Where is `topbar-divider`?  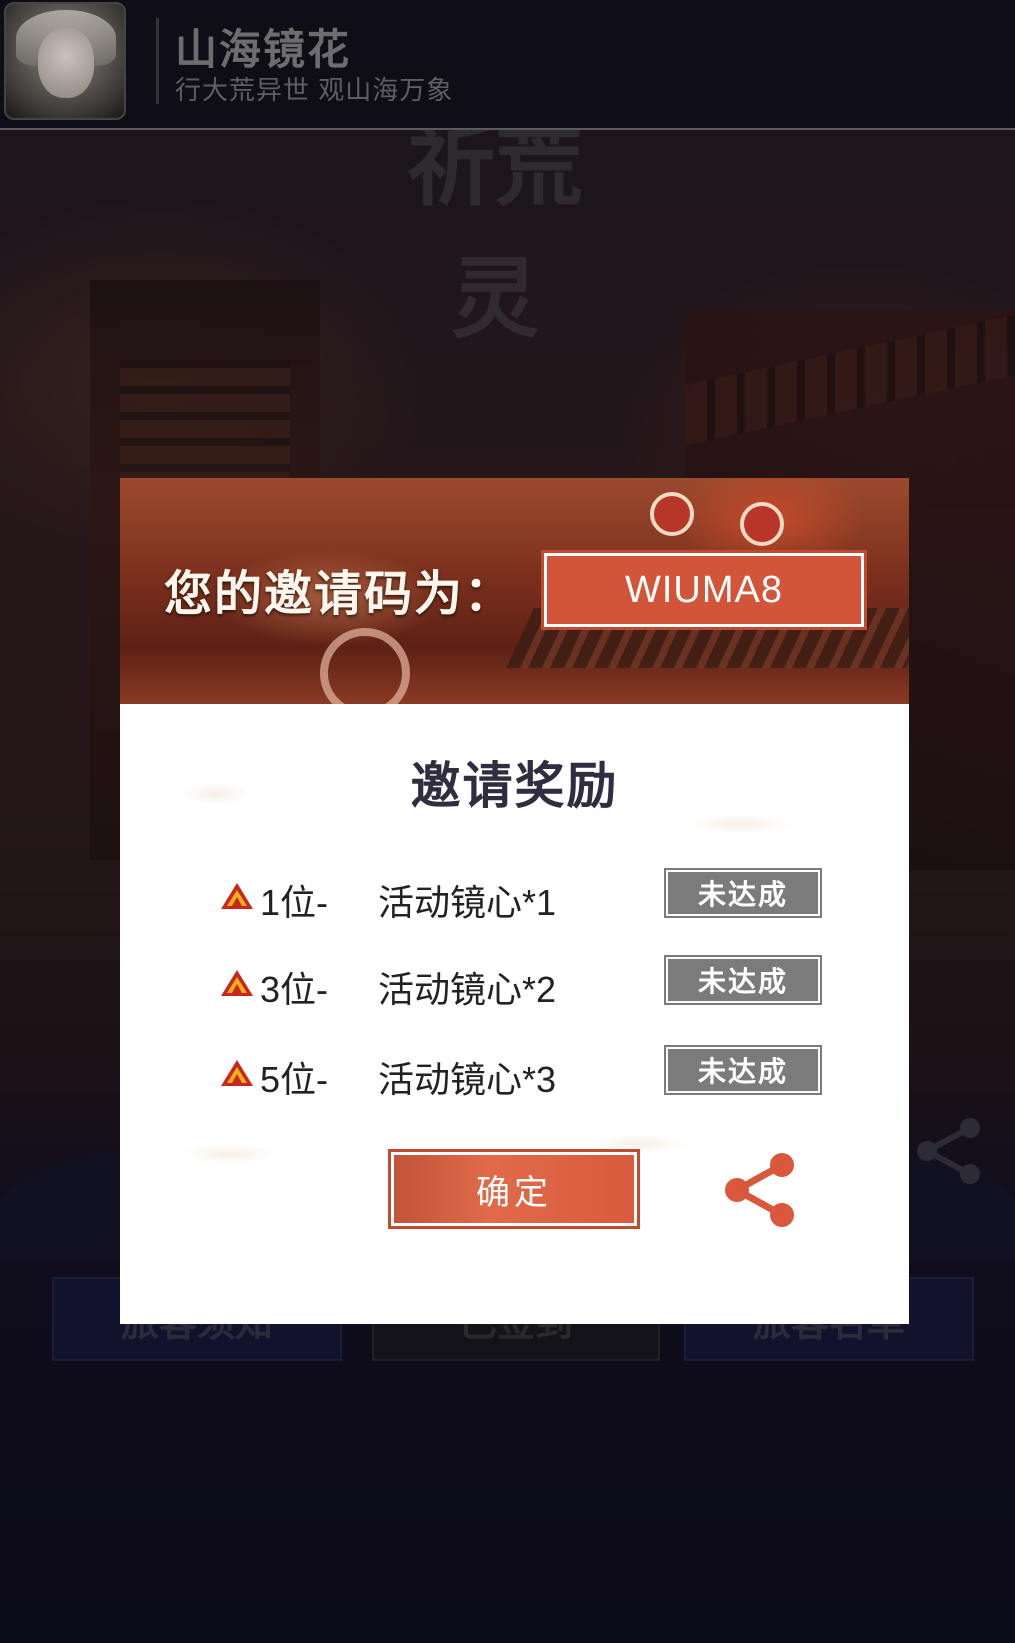 topbar-divider is located at coordinates (157, 61).